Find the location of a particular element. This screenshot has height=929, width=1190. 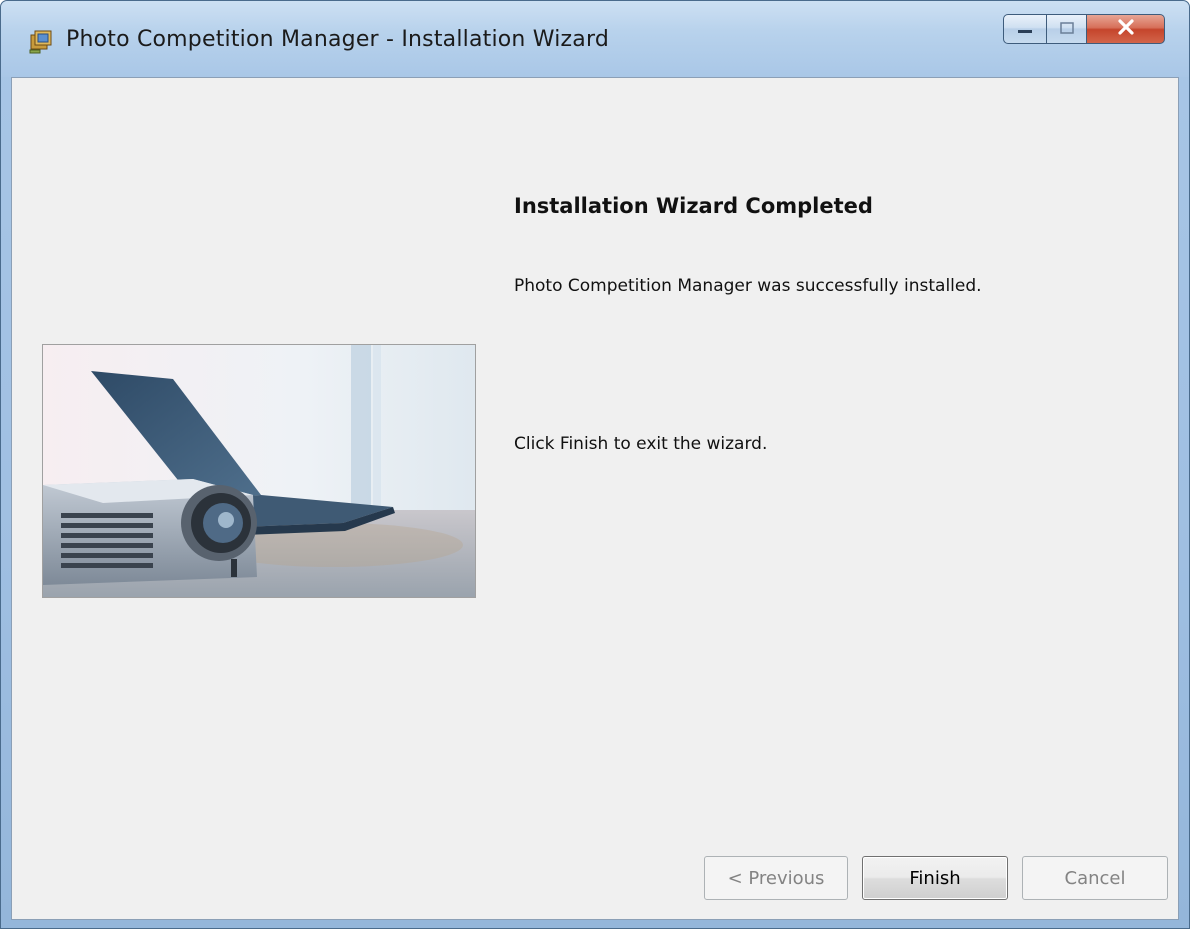

maximize-icon is located at coordinates (1067, 29).